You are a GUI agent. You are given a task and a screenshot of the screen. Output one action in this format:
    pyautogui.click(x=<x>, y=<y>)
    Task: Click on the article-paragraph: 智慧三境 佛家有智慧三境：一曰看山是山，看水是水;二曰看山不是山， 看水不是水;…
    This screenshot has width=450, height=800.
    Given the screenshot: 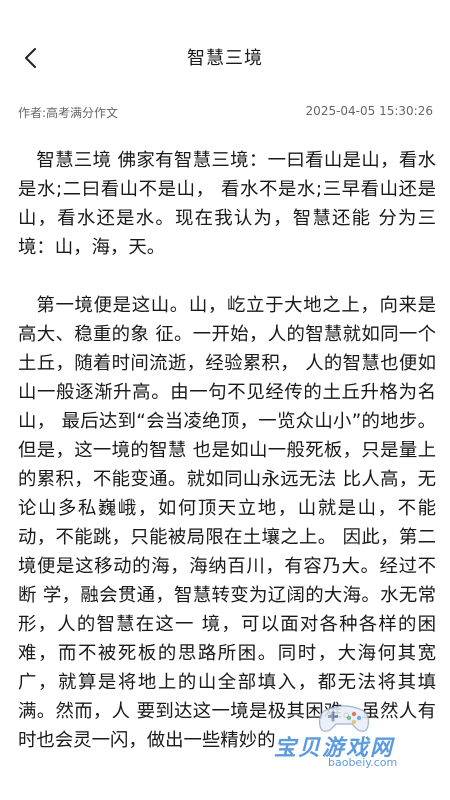 What is the action you would take?
    pyautogui.click(x=227, y=204)
    